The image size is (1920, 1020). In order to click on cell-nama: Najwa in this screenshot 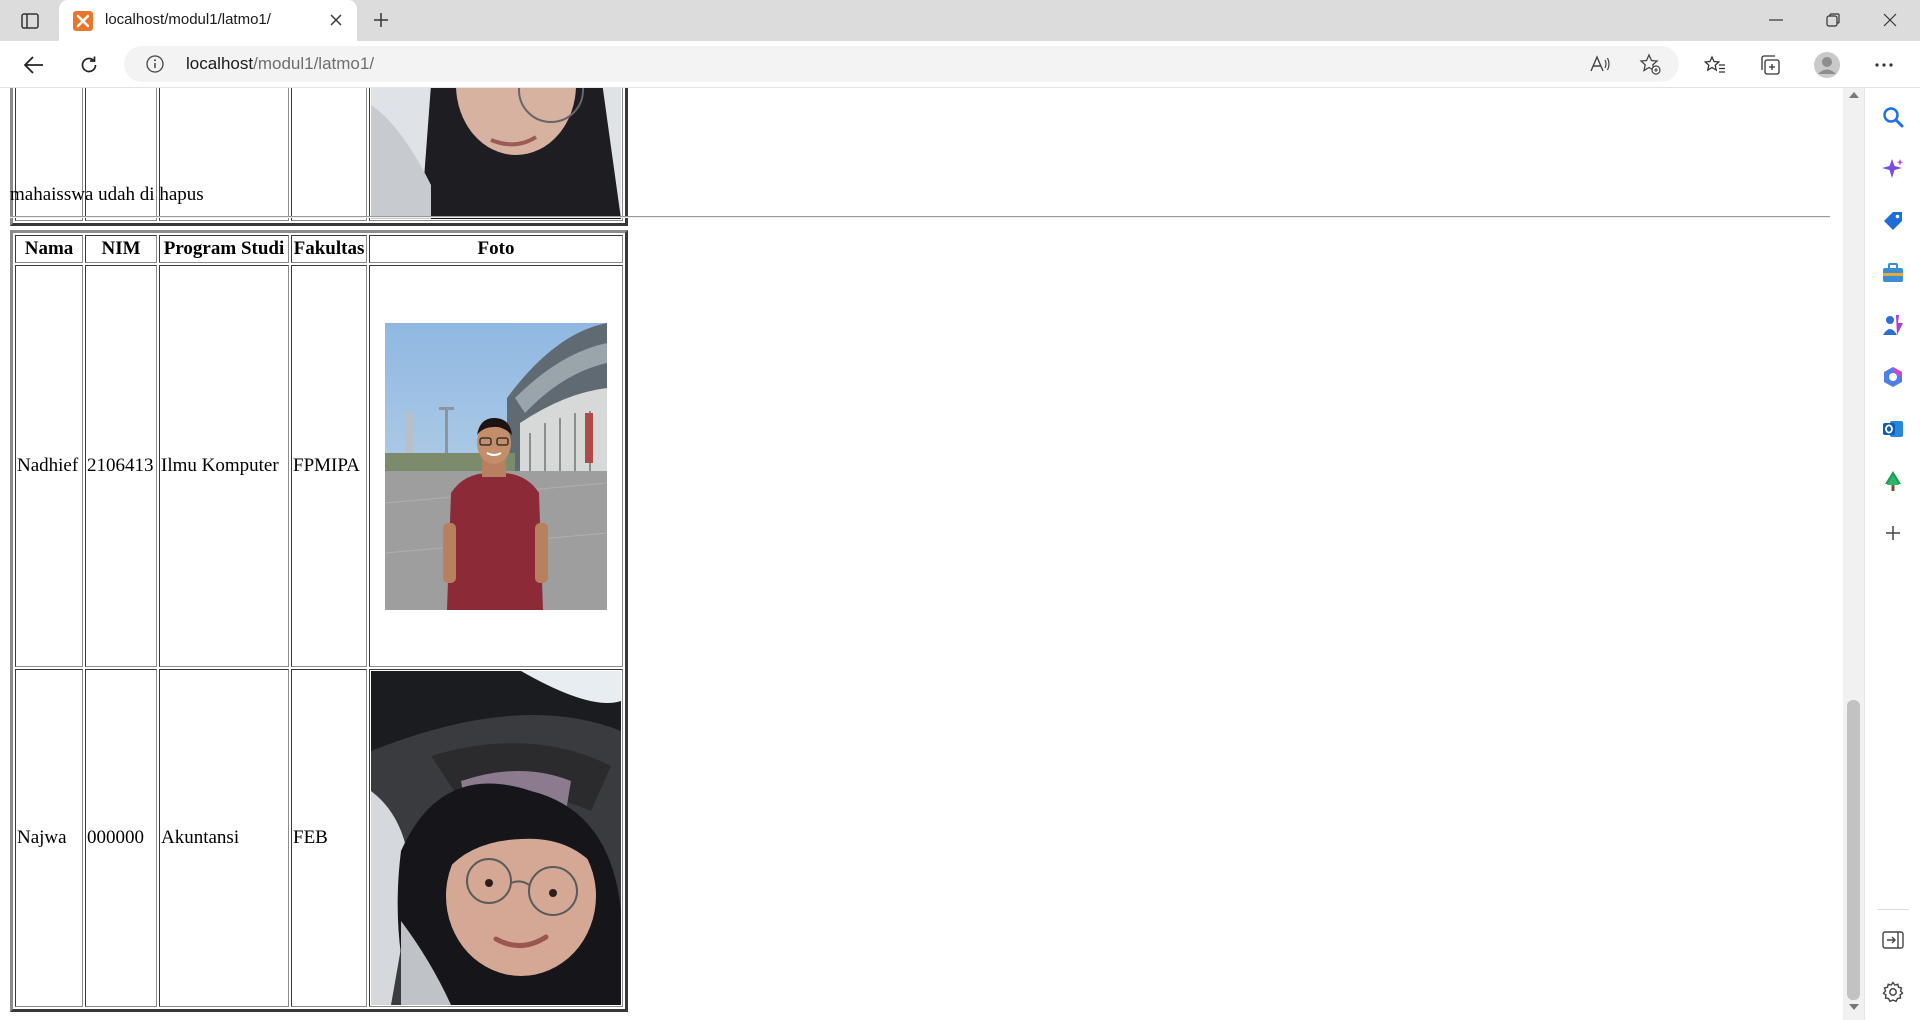, I will do `click(49, 838)`.